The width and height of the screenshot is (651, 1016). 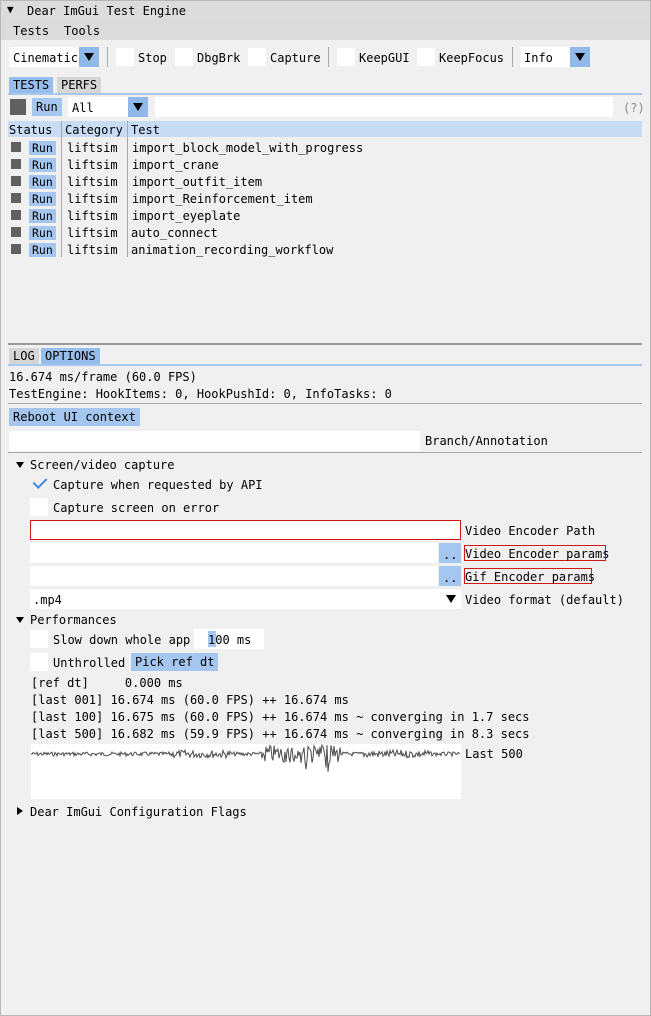 I want to click on keepgui-label: KeepGUI, so click(x=384, y=58).